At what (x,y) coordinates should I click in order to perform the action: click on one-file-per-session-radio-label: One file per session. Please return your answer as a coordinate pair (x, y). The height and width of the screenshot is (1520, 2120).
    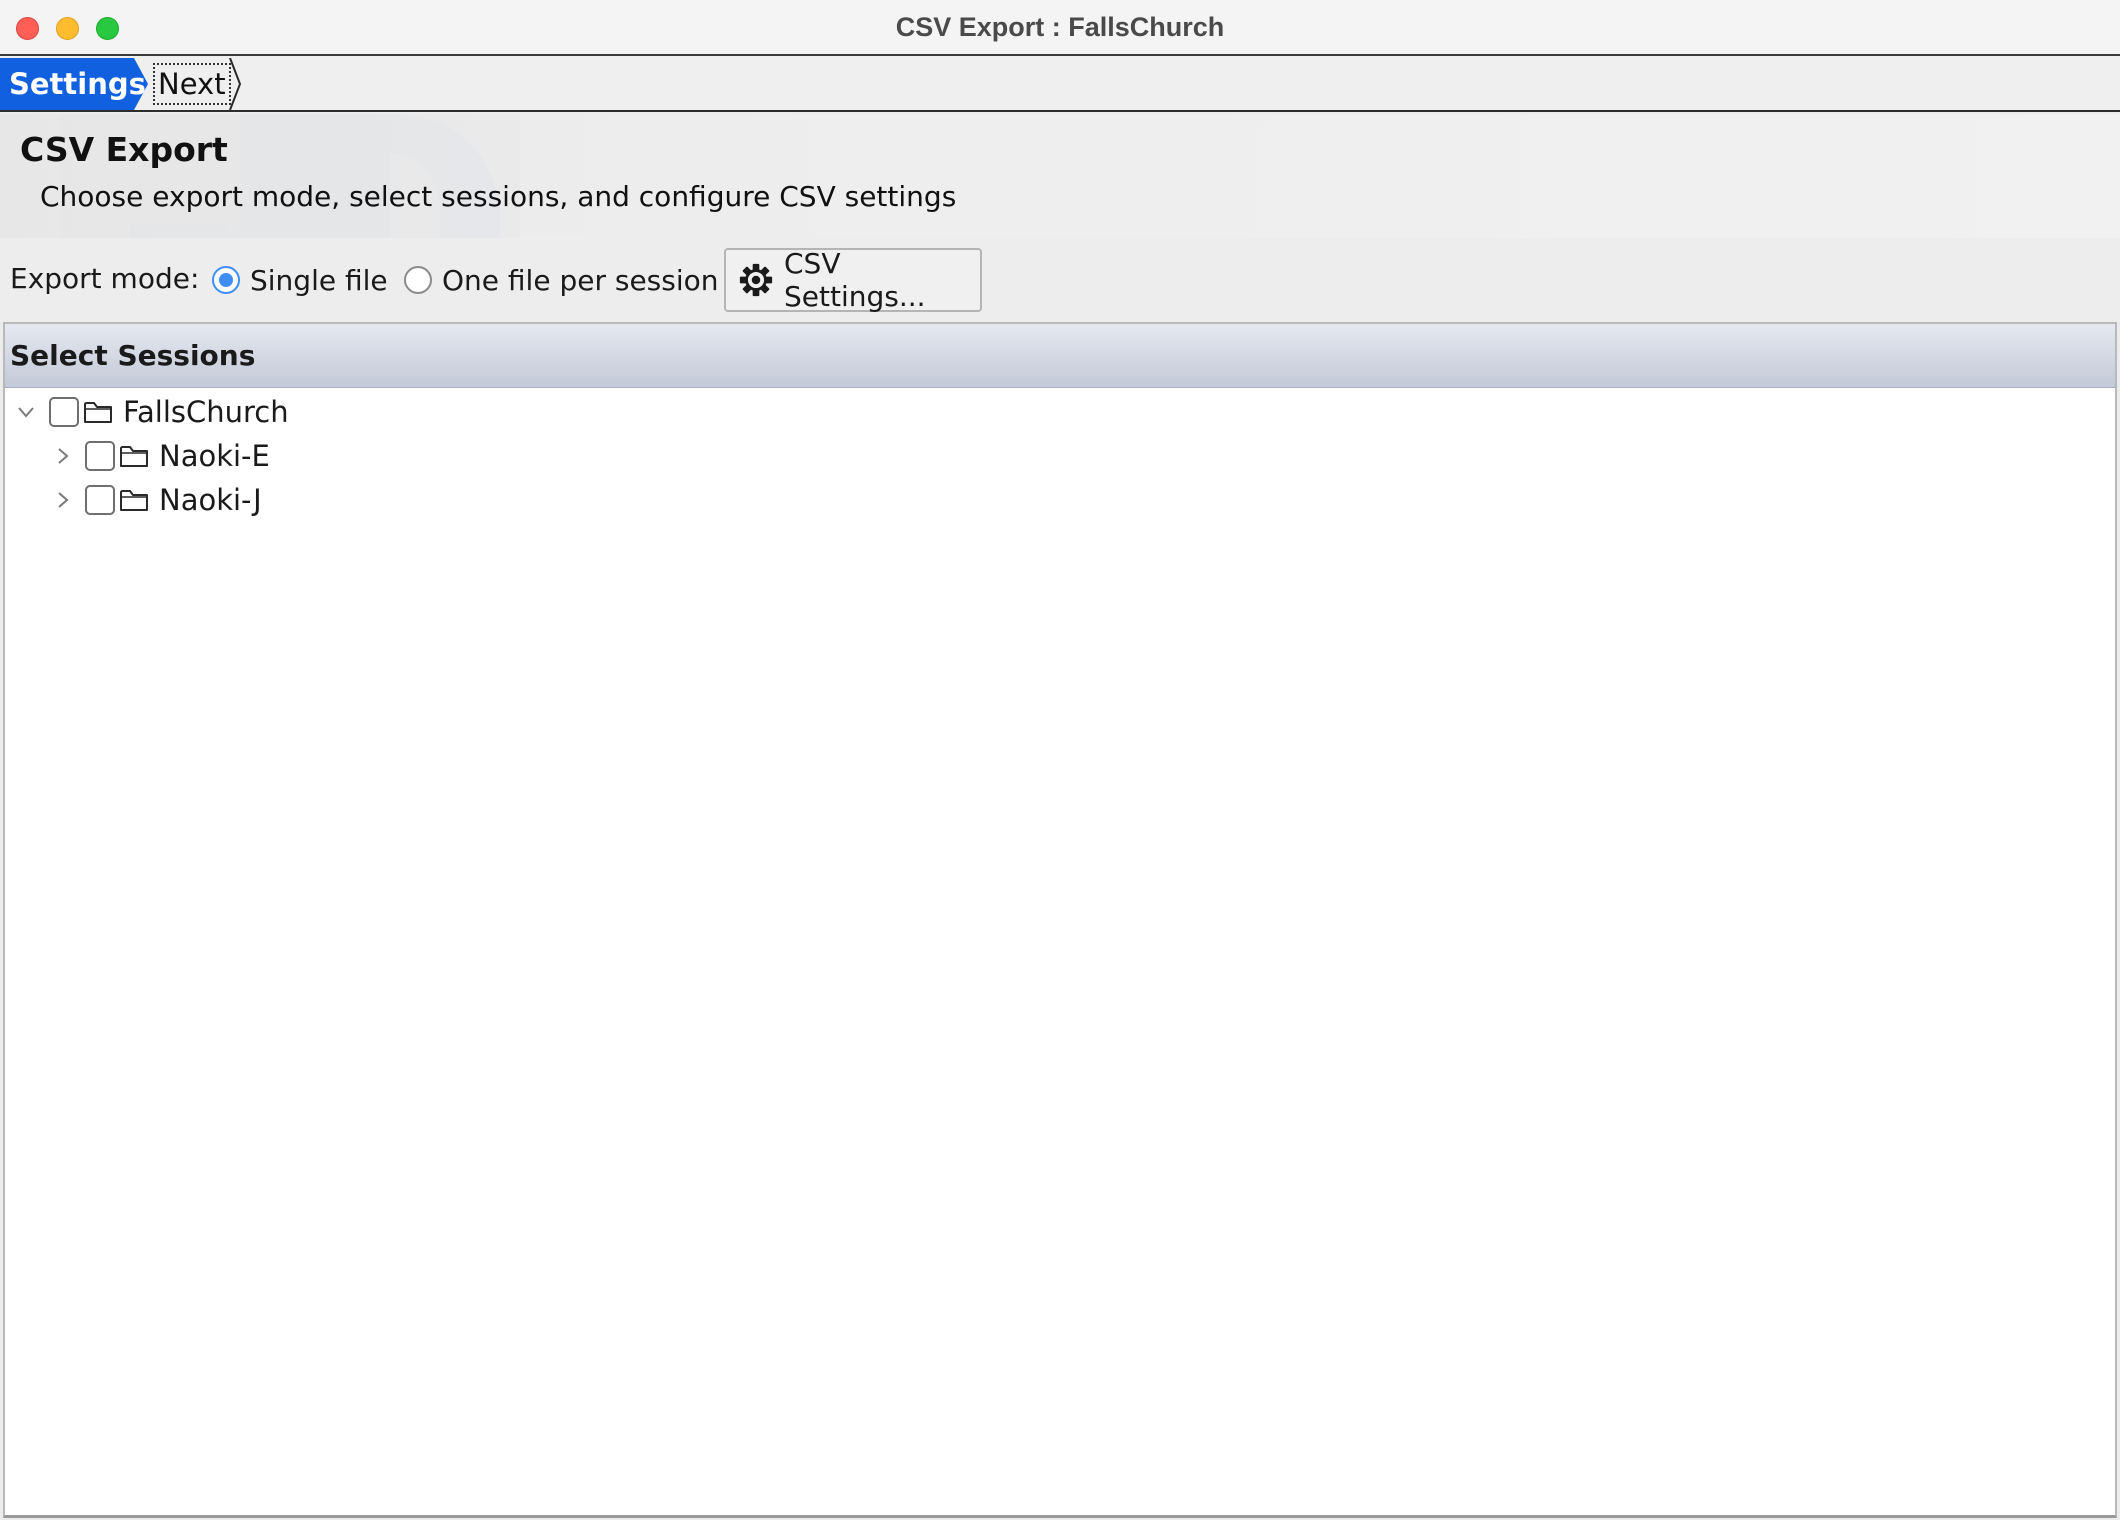
    Looking at the image, I should click on (580, 280).